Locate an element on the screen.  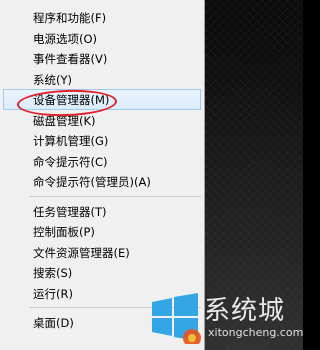
menu-item-programs-and-features: 程序和功能(F) is located at coordinates (102, 17).